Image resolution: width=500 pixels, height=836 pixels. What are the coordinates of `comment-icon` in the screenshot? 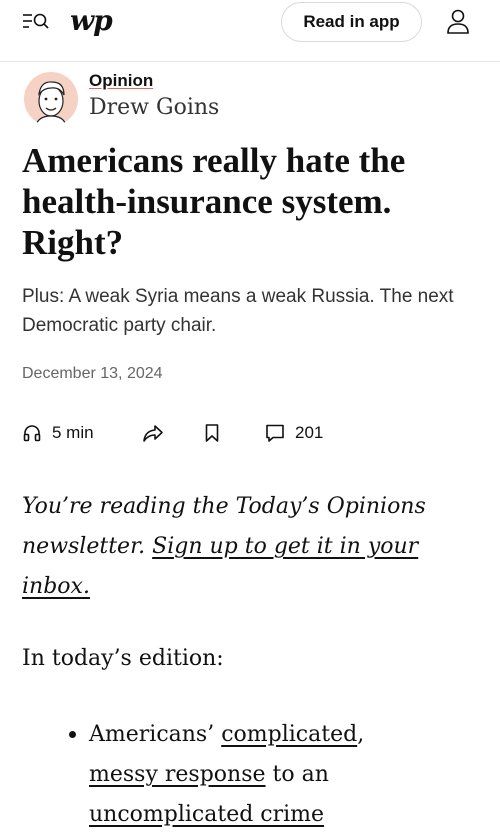 It's located at (275, 433).